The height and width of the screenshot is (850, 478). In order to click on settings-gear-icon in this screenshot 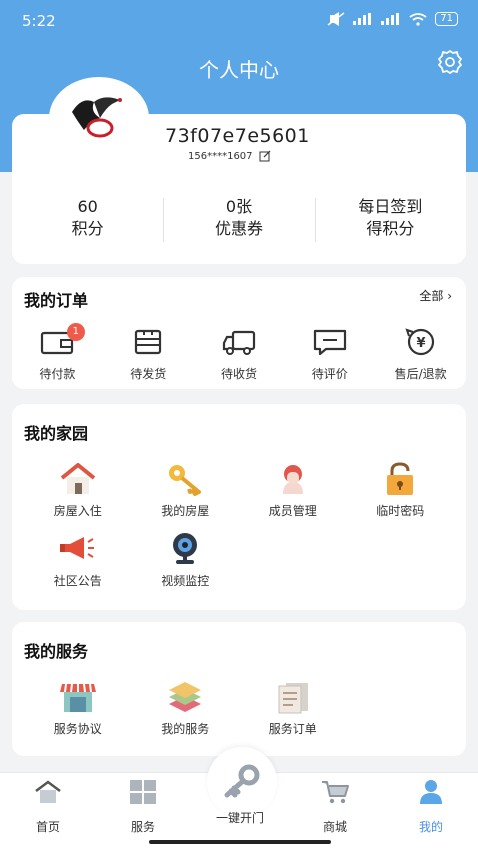, I will do `click(450, 62)`.